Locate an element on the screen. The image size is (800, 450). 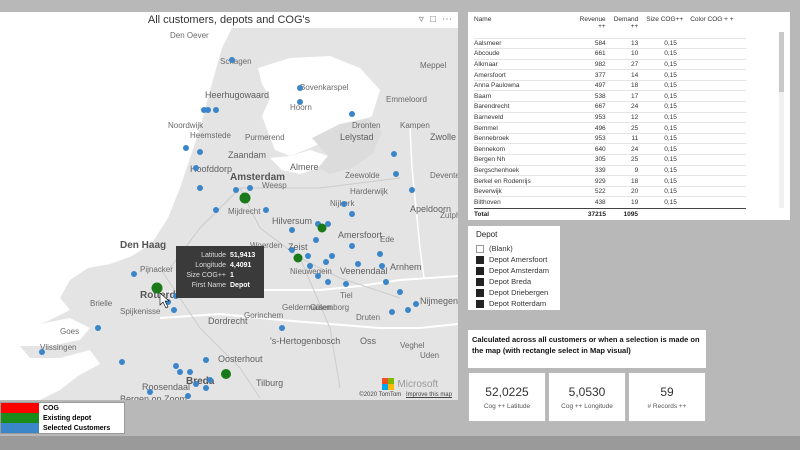
depot-dot-driebergen is located at coordinates (298, 258).